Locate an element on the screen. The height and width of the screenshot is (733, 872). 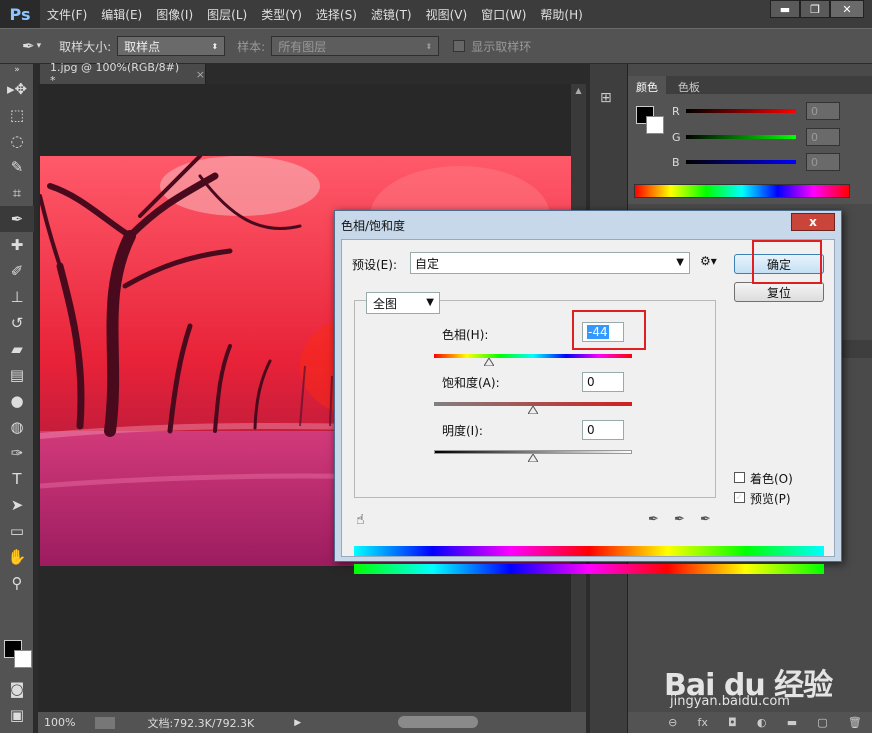
panel-background-swatch is located at coordinates (655, 125).